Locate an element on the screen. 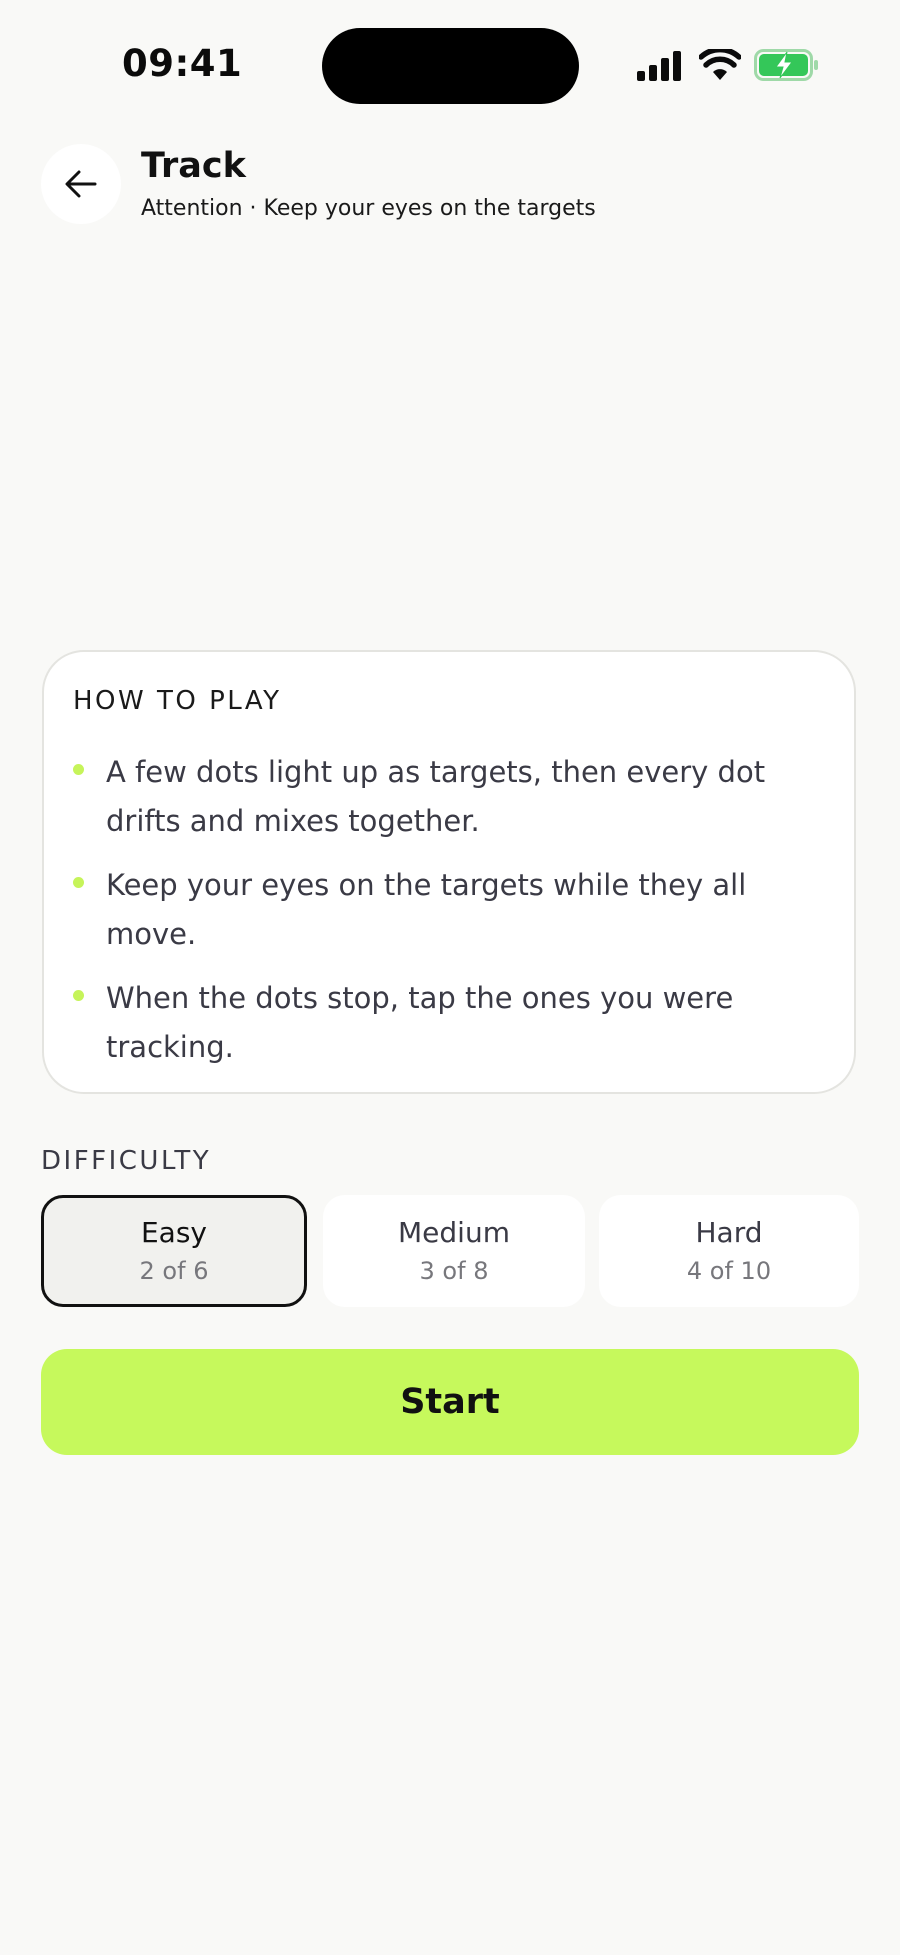 Image resolution: width=900 pixels, height=1955 pixels. difficulty-label: DIFFICULTY is located at coordinates (126, 1161).